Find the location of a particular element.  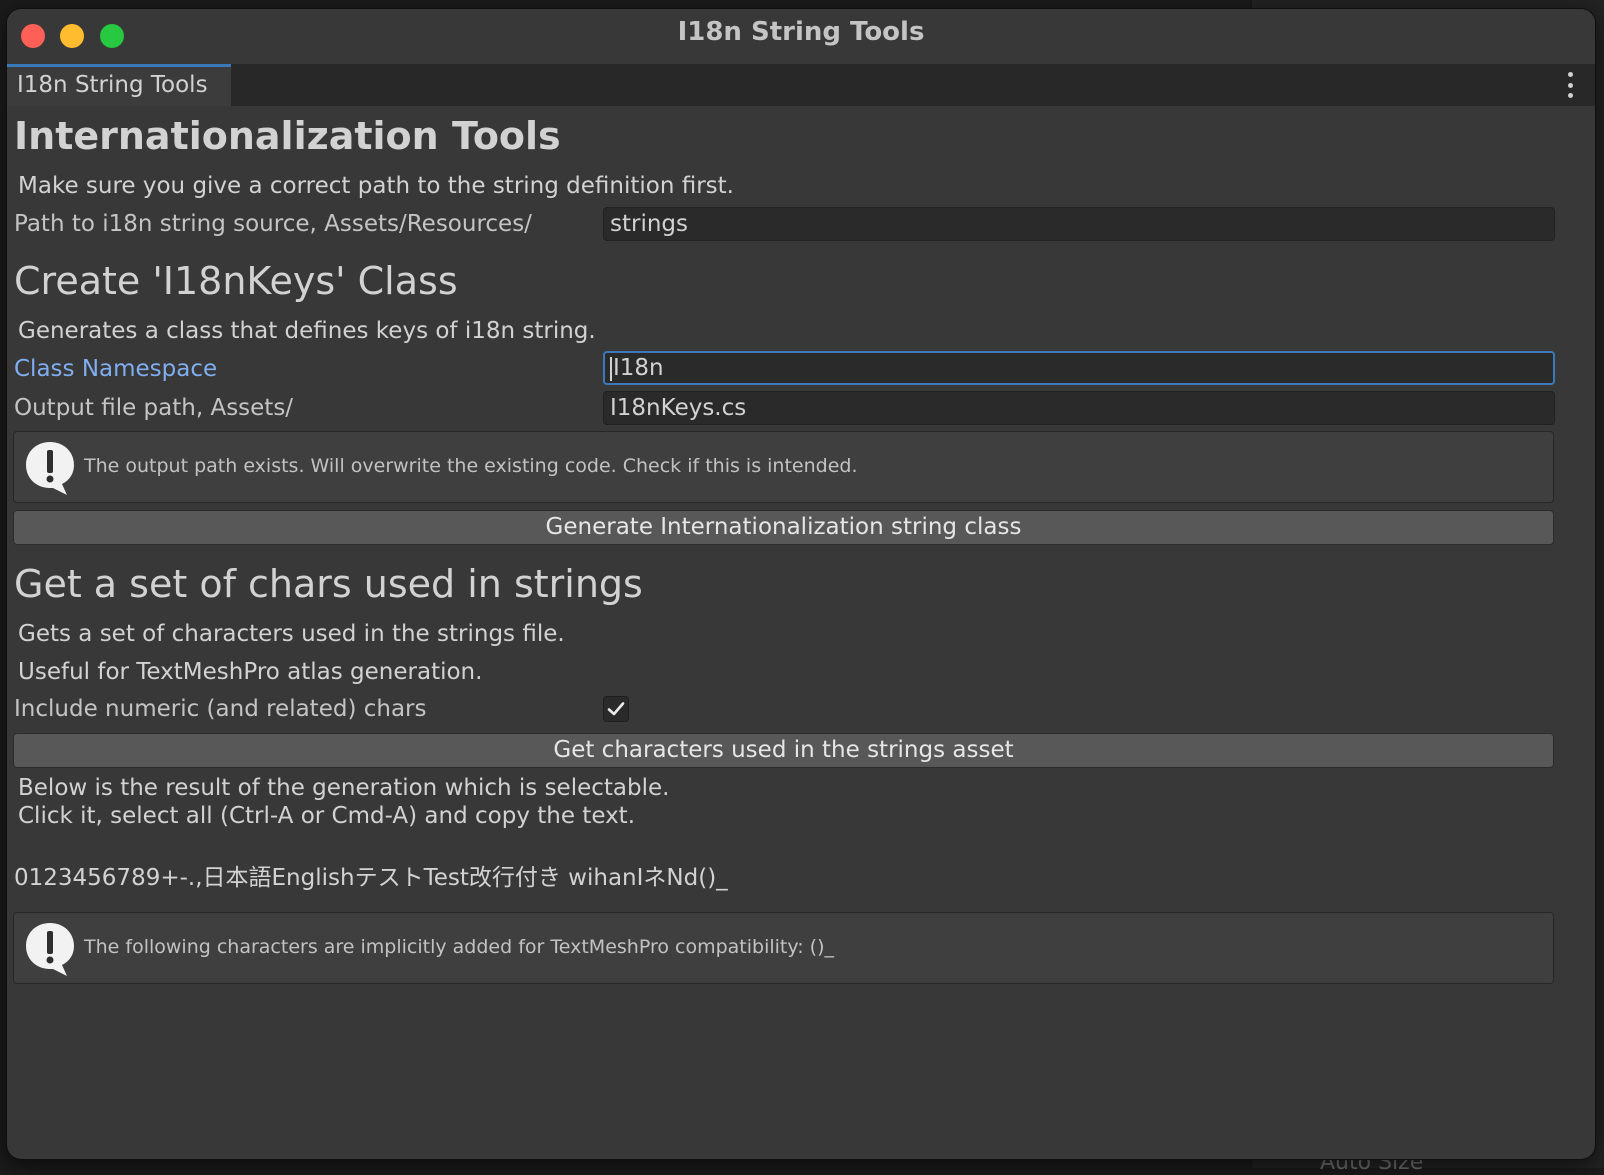

get-characters-button: Get characters used in the strings asset is located at coordinates (783, 750).